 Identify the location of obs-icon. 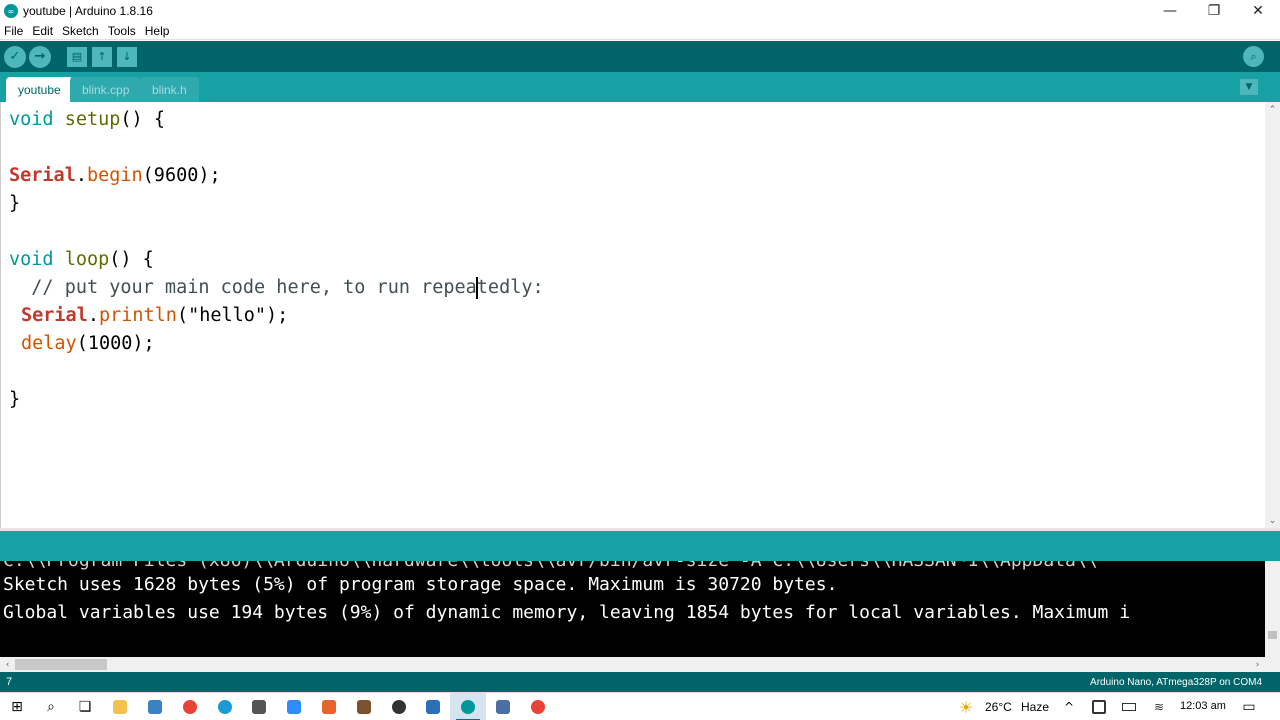
(399, 707).